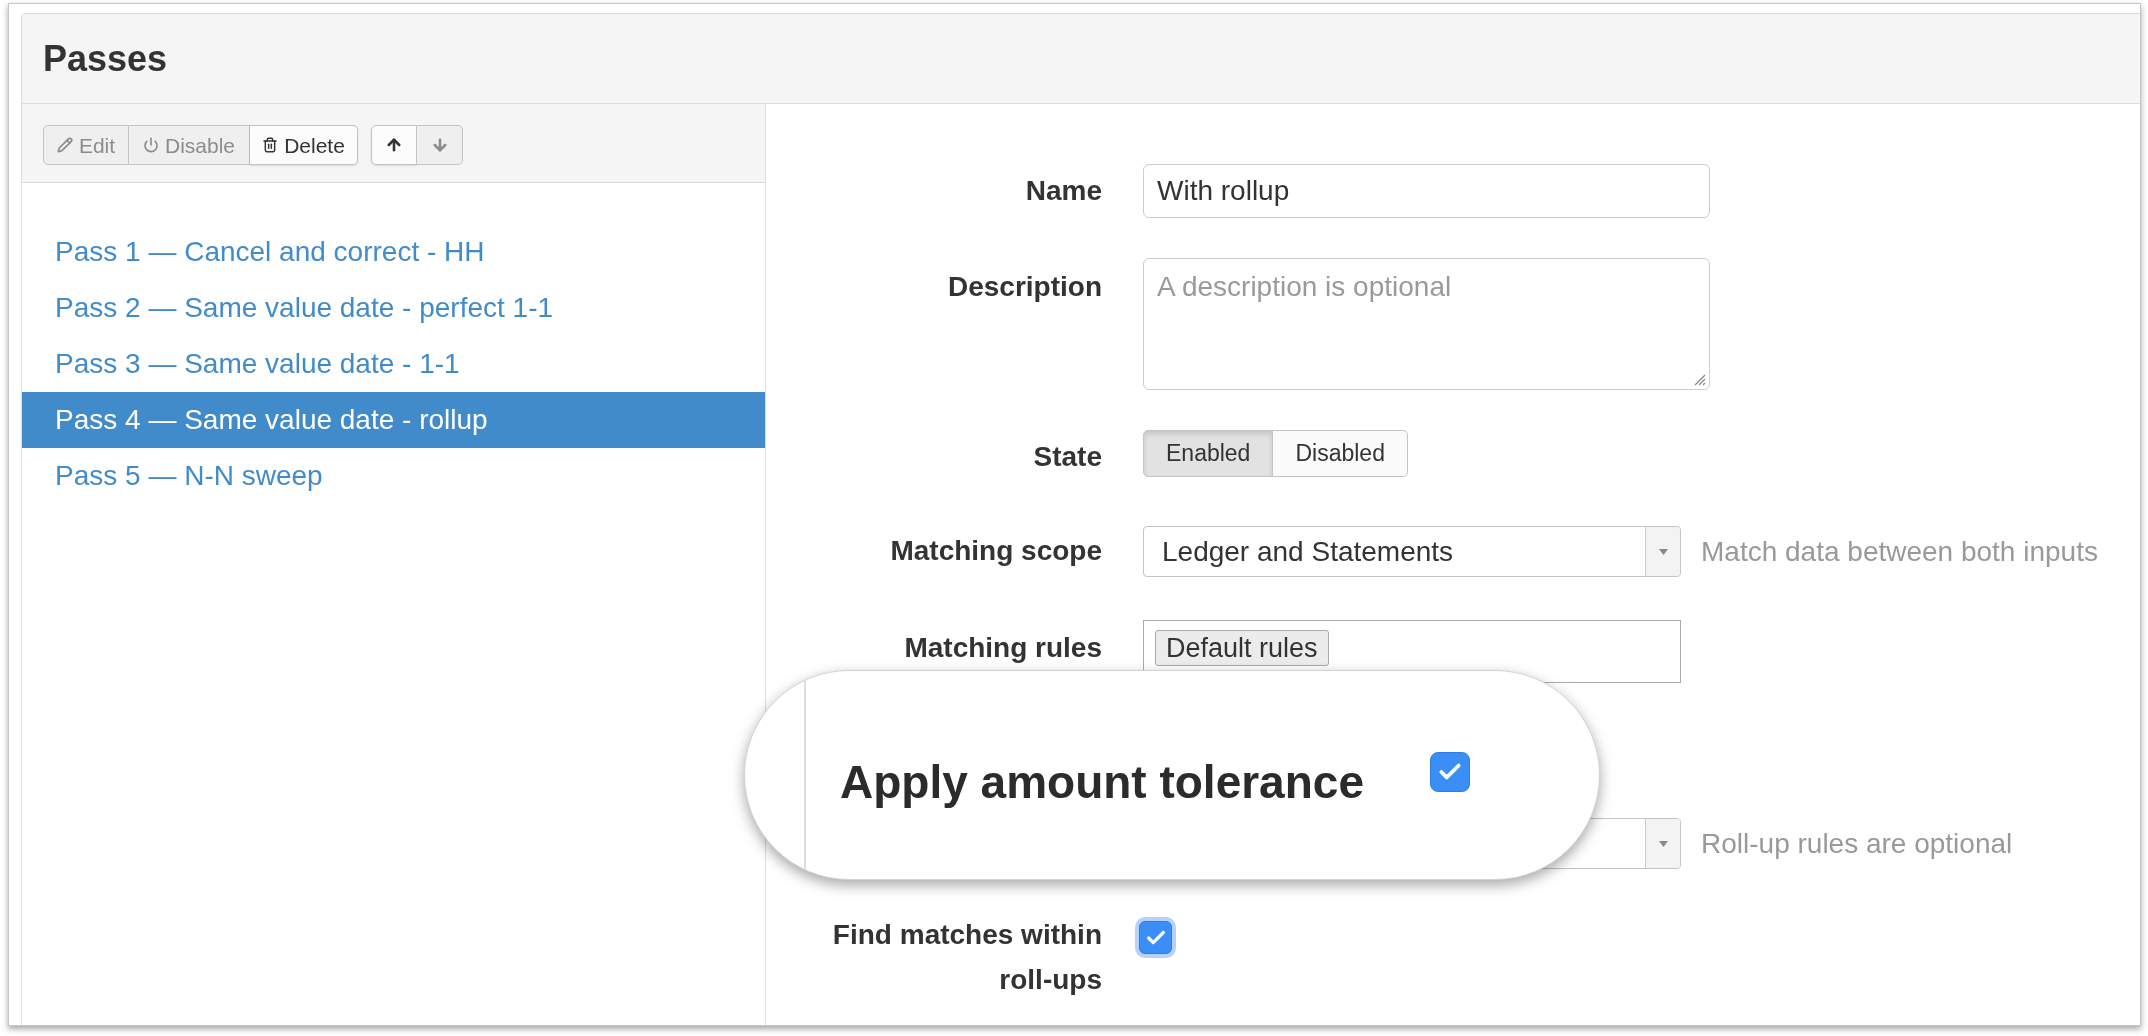 Image resolution: width=2148 pixels, height=1036 pixels. I want to click on move-up-button, so click(394, 145).